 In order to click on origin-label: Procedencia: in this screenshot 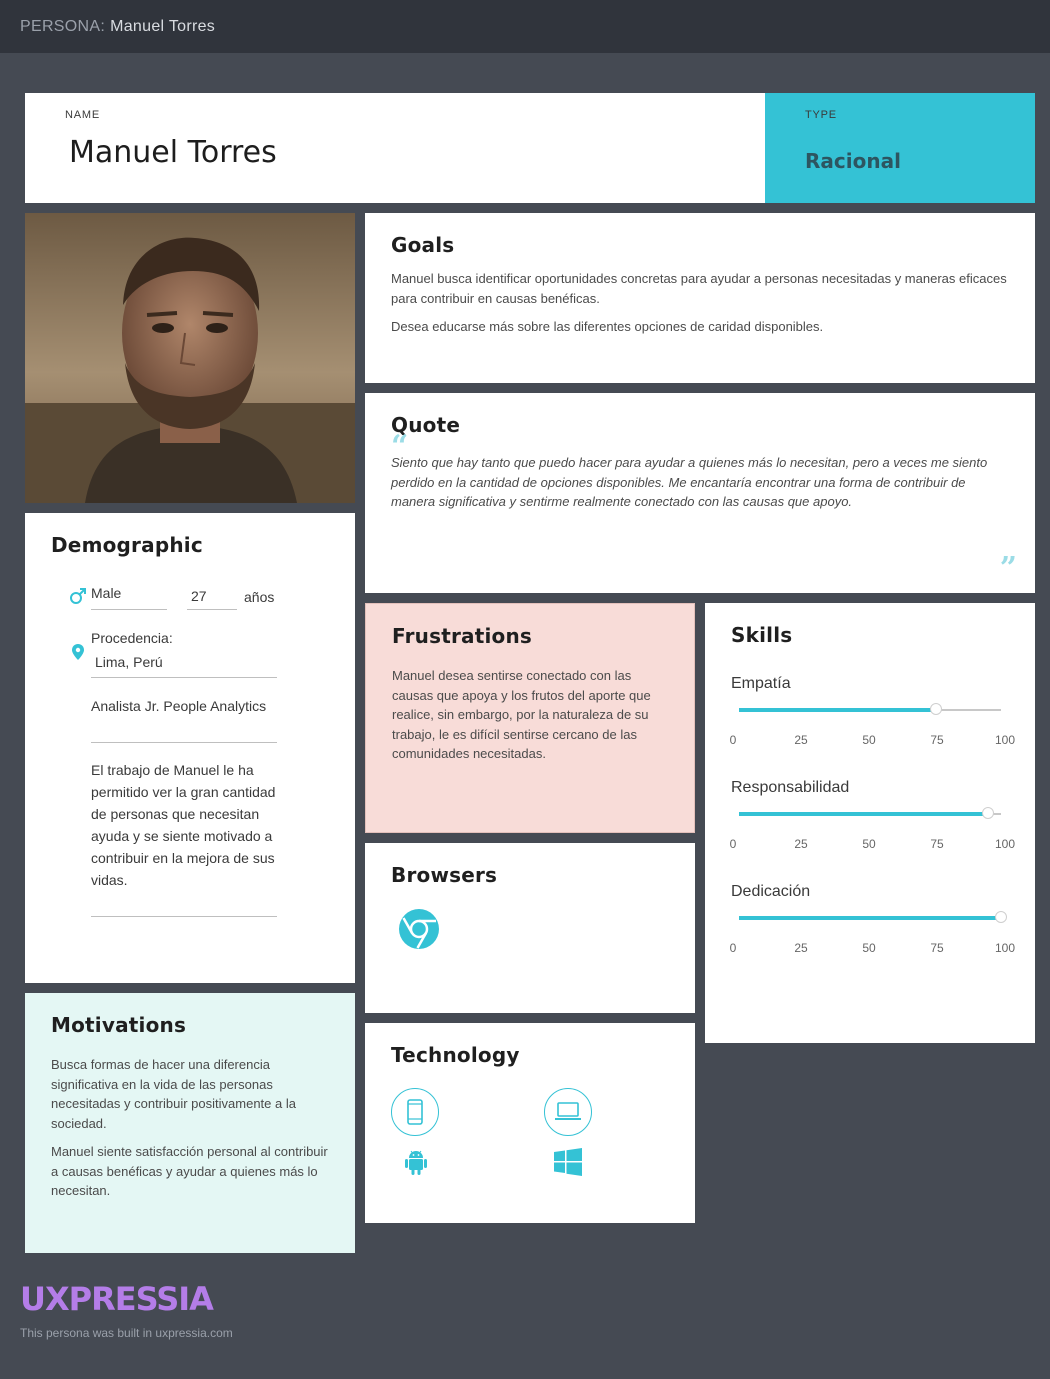, I will do `click(132, 638)`.